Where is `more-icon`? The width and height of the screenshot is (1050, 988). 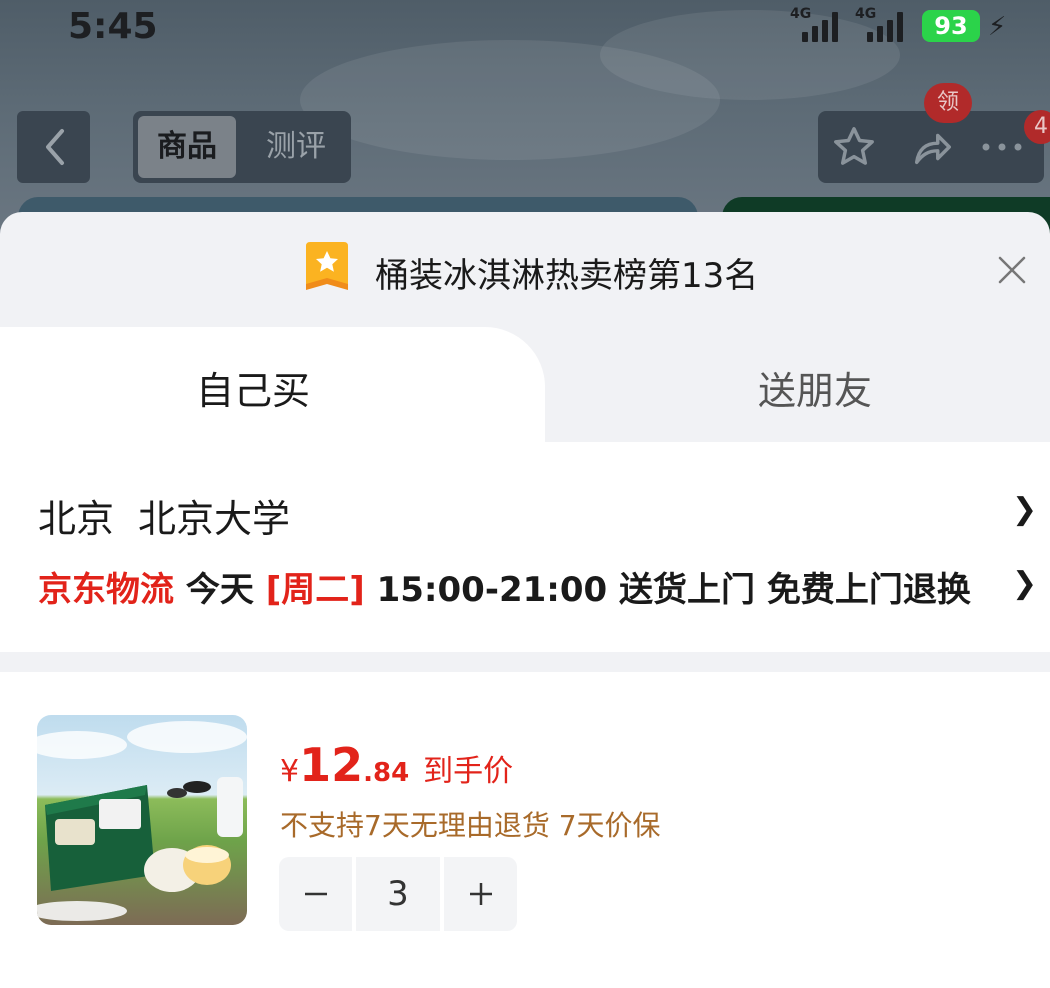
more-icon is located at coordinates (1002, 147).